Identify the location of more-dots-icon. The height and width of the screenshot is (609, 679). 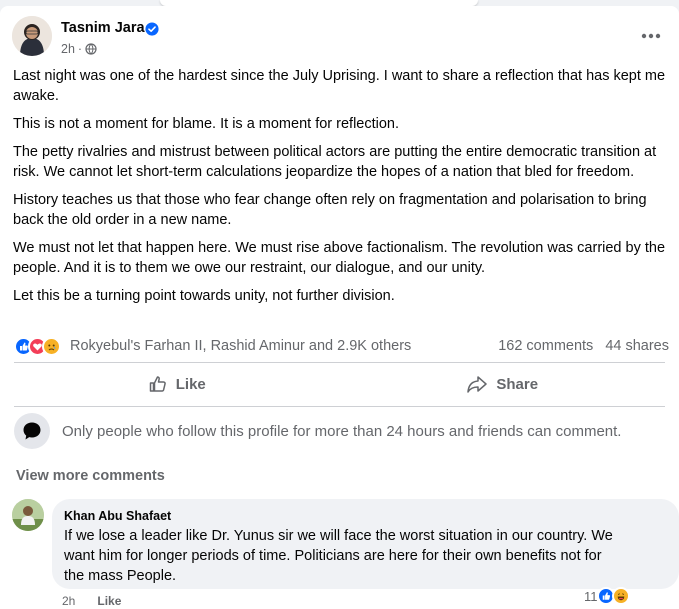
(651, 36).